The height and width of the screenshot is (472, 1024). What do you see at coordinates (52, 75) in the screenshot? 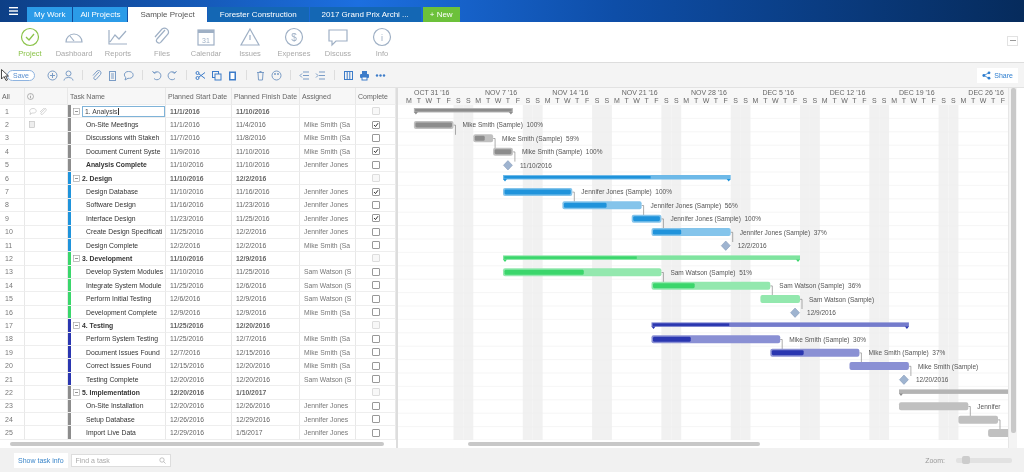
I see `add-icon` at bounding box center [52, 75].